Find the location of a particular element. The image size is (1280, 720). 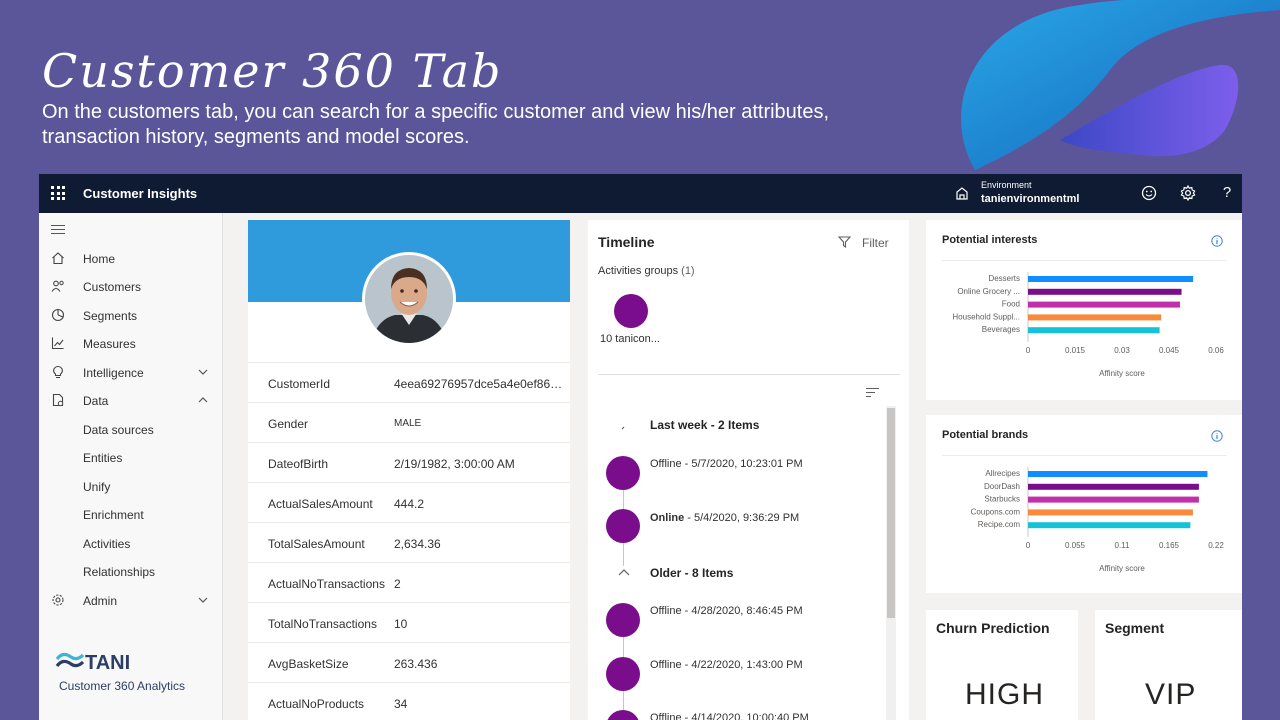

timeline-item: Offline - 4/28/2020, 8:46:45 PM is located at coordinates (726, 611).